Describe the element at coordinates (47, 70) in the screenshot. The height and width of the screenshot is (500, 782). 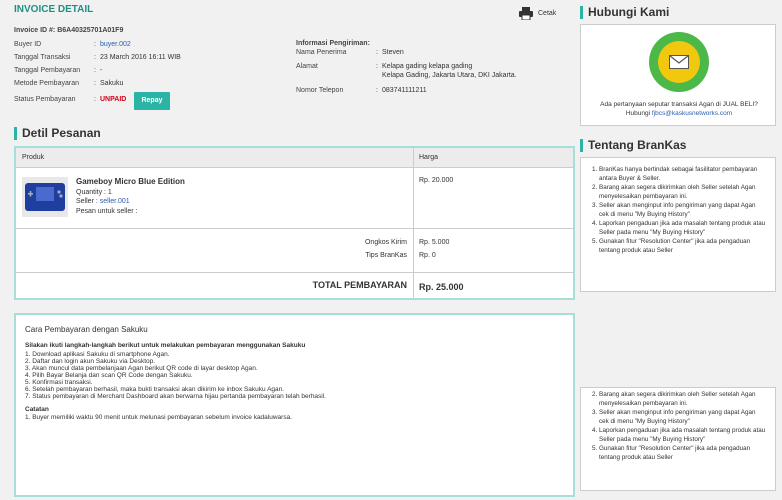
I see `field-label: Tanggal Pembayaran` at that location.